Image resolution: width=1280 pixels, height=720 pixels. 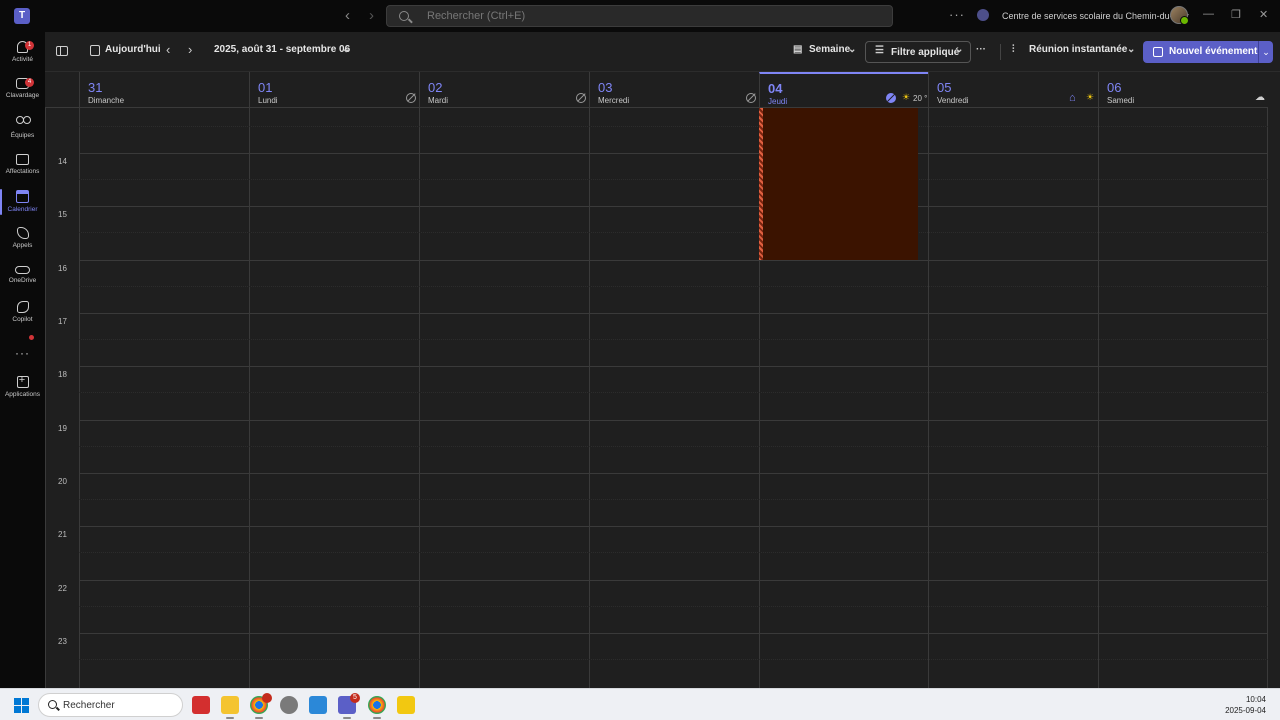 What do you see at coordinates (168, 49) in the screenshot?
I see `previous-week-button: ‹` at bounding box center [168, 49].